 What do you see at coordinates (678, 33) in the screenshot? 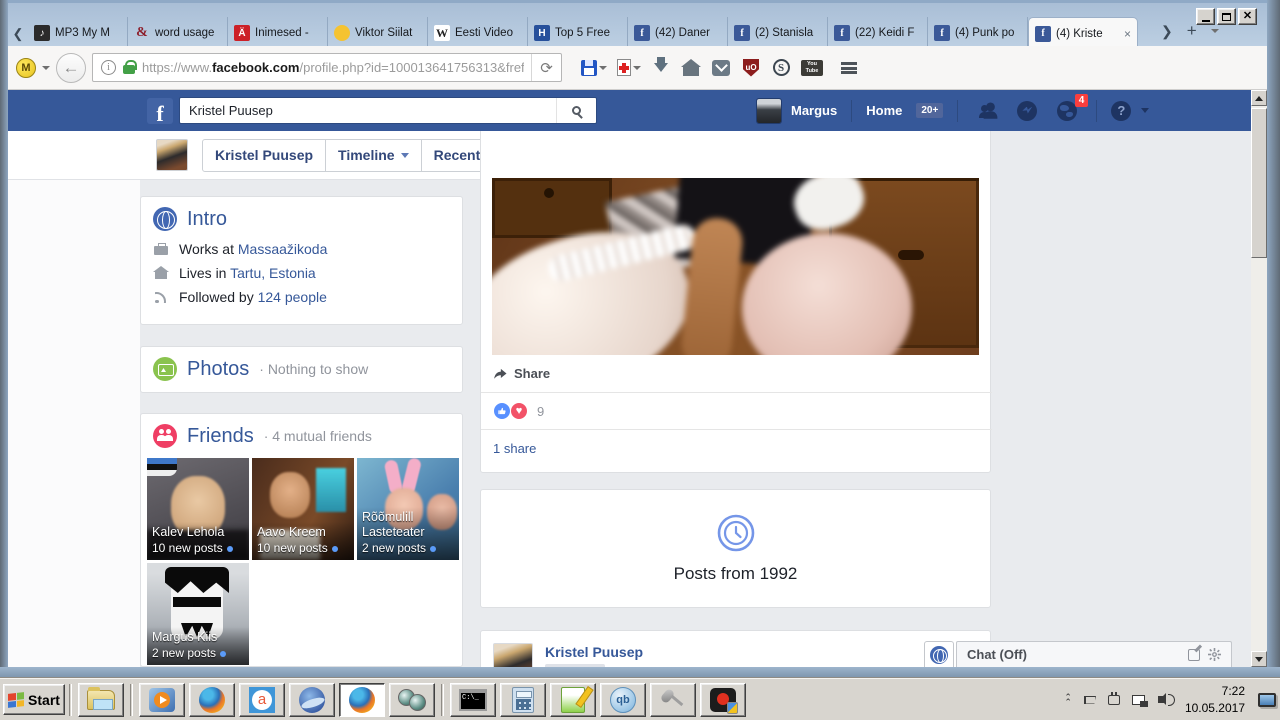
I see `tab-fb-daner: f (42) Daner` at bounding box center [678, 33].